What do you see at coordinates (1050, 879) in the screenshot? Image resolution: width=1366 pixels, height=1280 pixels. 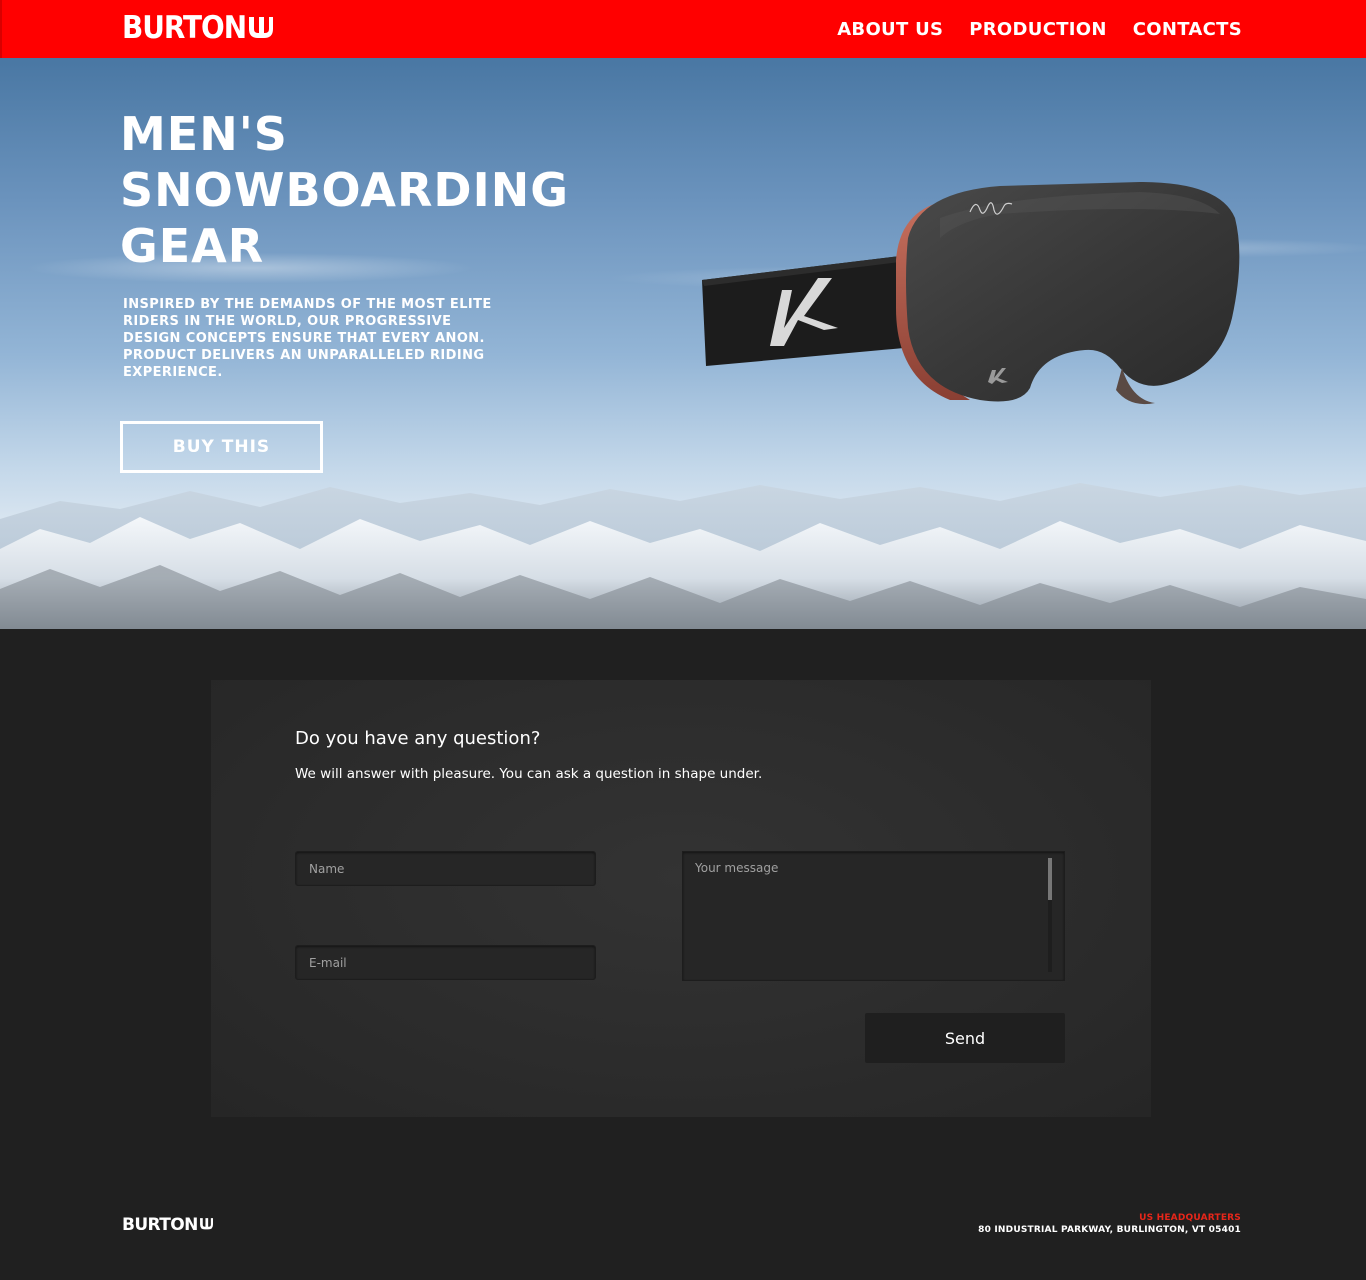 I see `message-scrollbar-thumb` at bounding box center [1050, 879].